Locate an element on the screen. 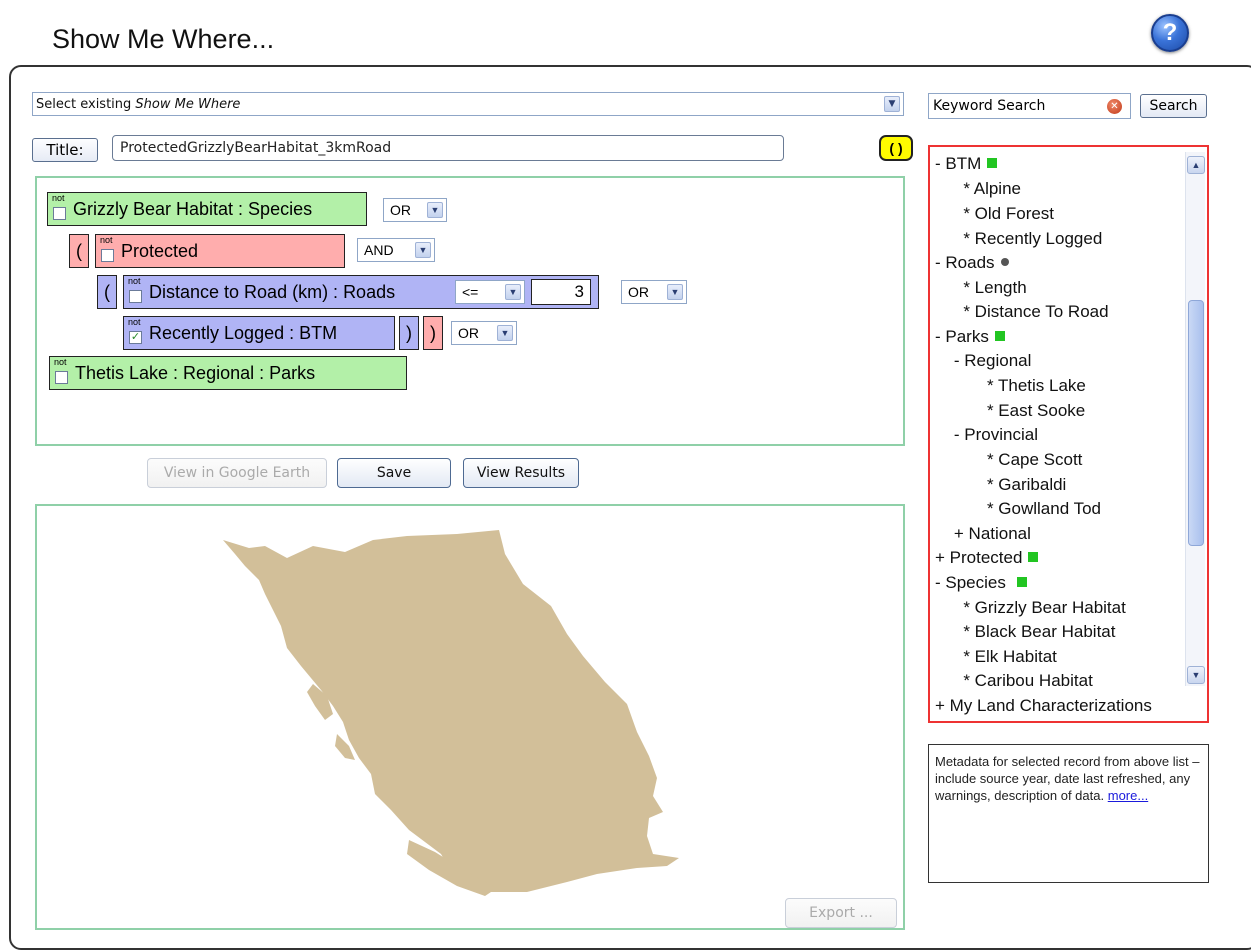 The height and width of the screenshot is (950, 1251). tree-item: * Length is located at coordinates (980, 288).